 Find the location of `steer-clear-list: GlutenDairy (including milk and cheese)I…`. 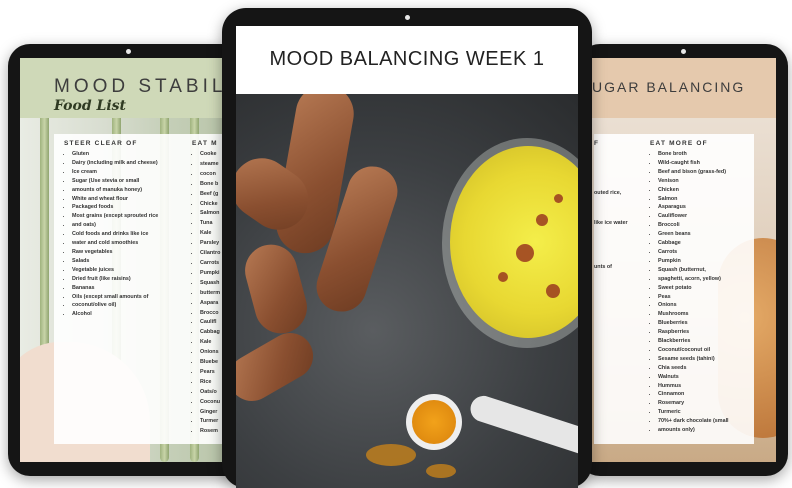

steer-clear-list: GlutenDairy (including milk and cheese)I… is located at coordinates (111, 234).